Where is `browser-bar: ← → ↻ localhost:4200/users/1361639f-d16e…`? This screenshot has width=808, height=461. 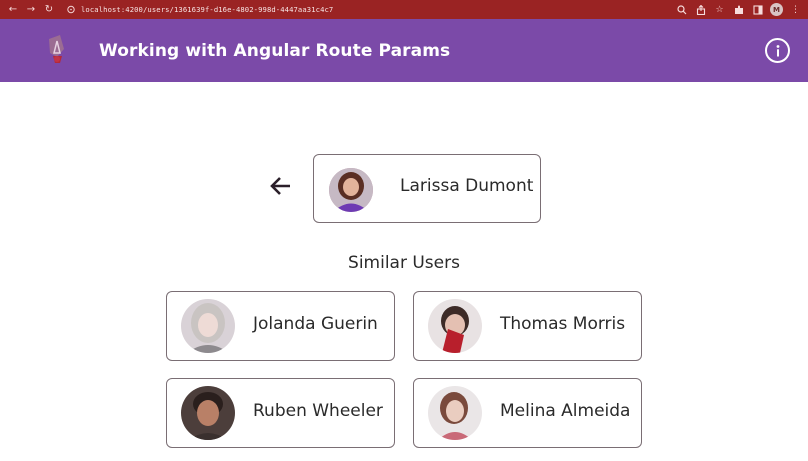
browser-bar: ← → ↻ localhost:4200/users/1361639f-d16e… is located at coordinates (404, 9).